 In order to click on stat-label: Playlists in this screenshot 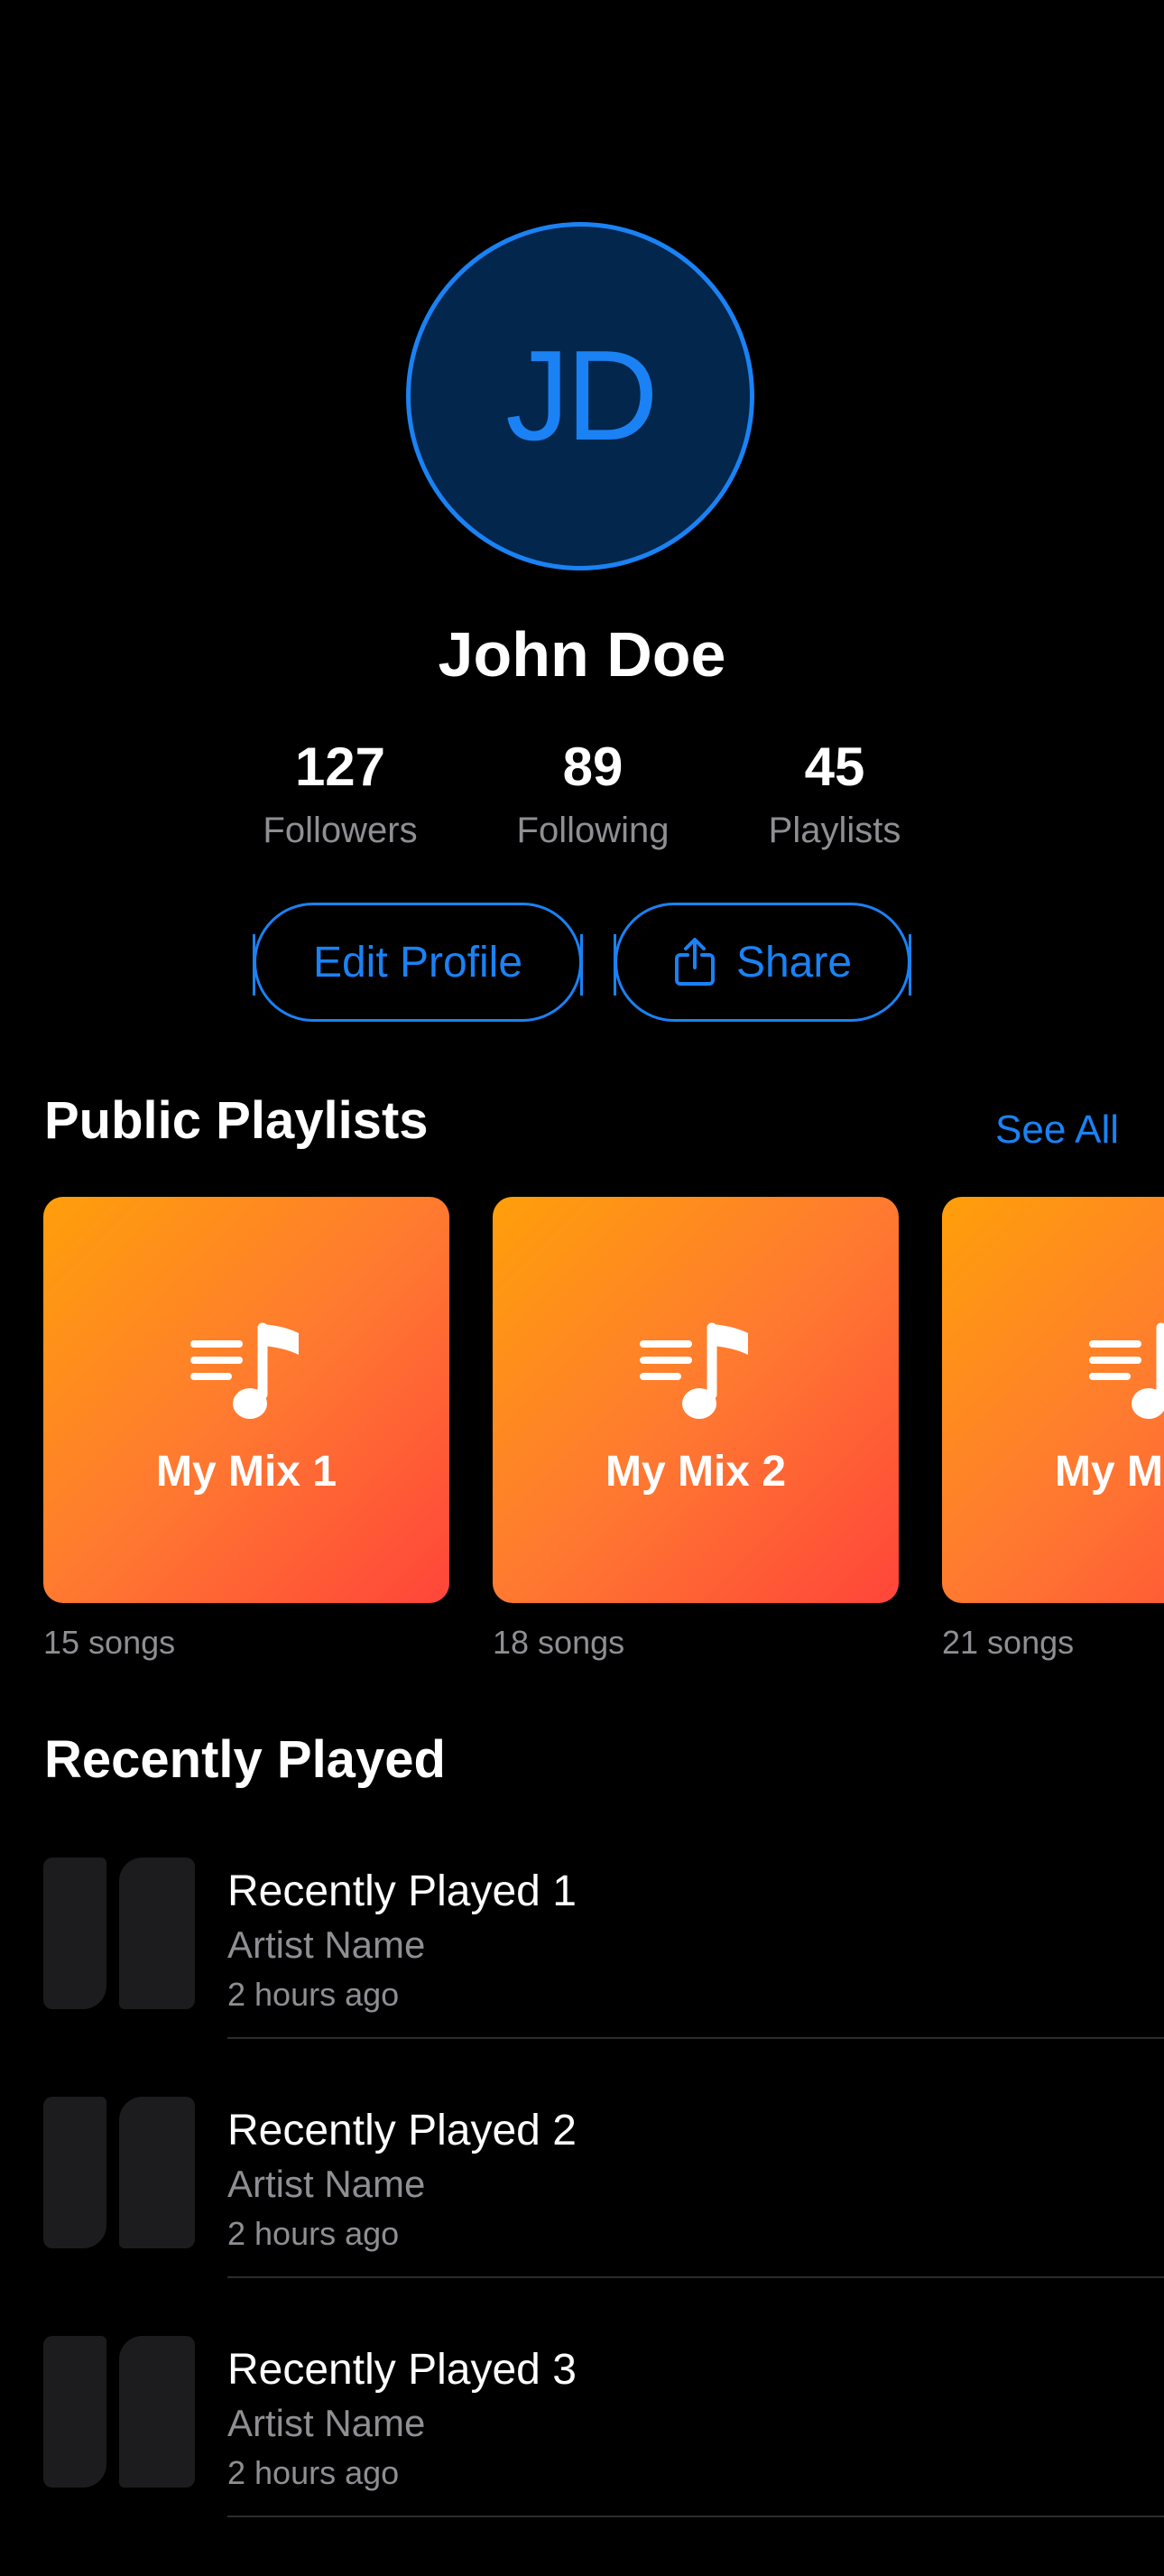, I will do `click(834, 830)`.